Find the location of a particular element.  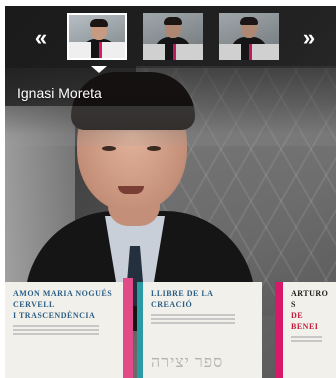

book-spine is located at coordinates (128, 328).